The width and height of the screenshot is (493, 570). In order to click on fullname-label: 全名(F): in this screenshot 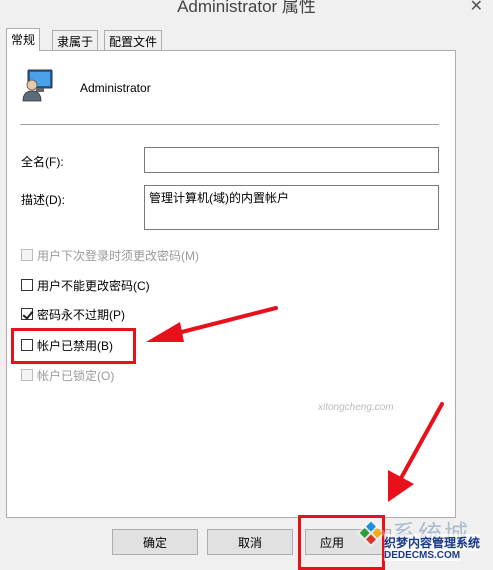, I will do `click(42, 162)`.